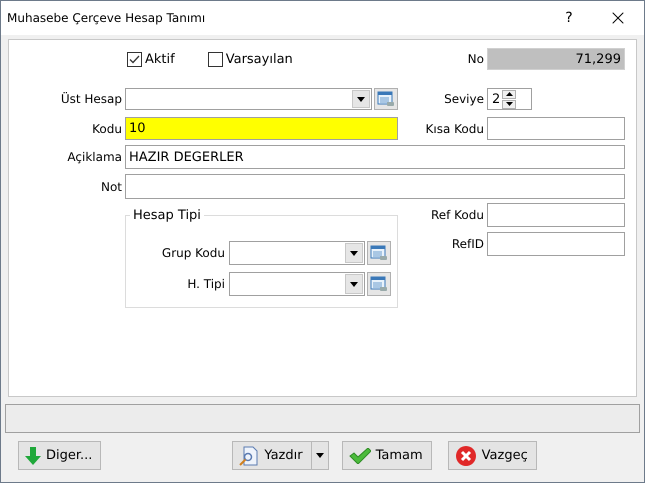  Describe the element at coordinates (569, 18) in the screenshot. I see `help-button: ?` at that location.